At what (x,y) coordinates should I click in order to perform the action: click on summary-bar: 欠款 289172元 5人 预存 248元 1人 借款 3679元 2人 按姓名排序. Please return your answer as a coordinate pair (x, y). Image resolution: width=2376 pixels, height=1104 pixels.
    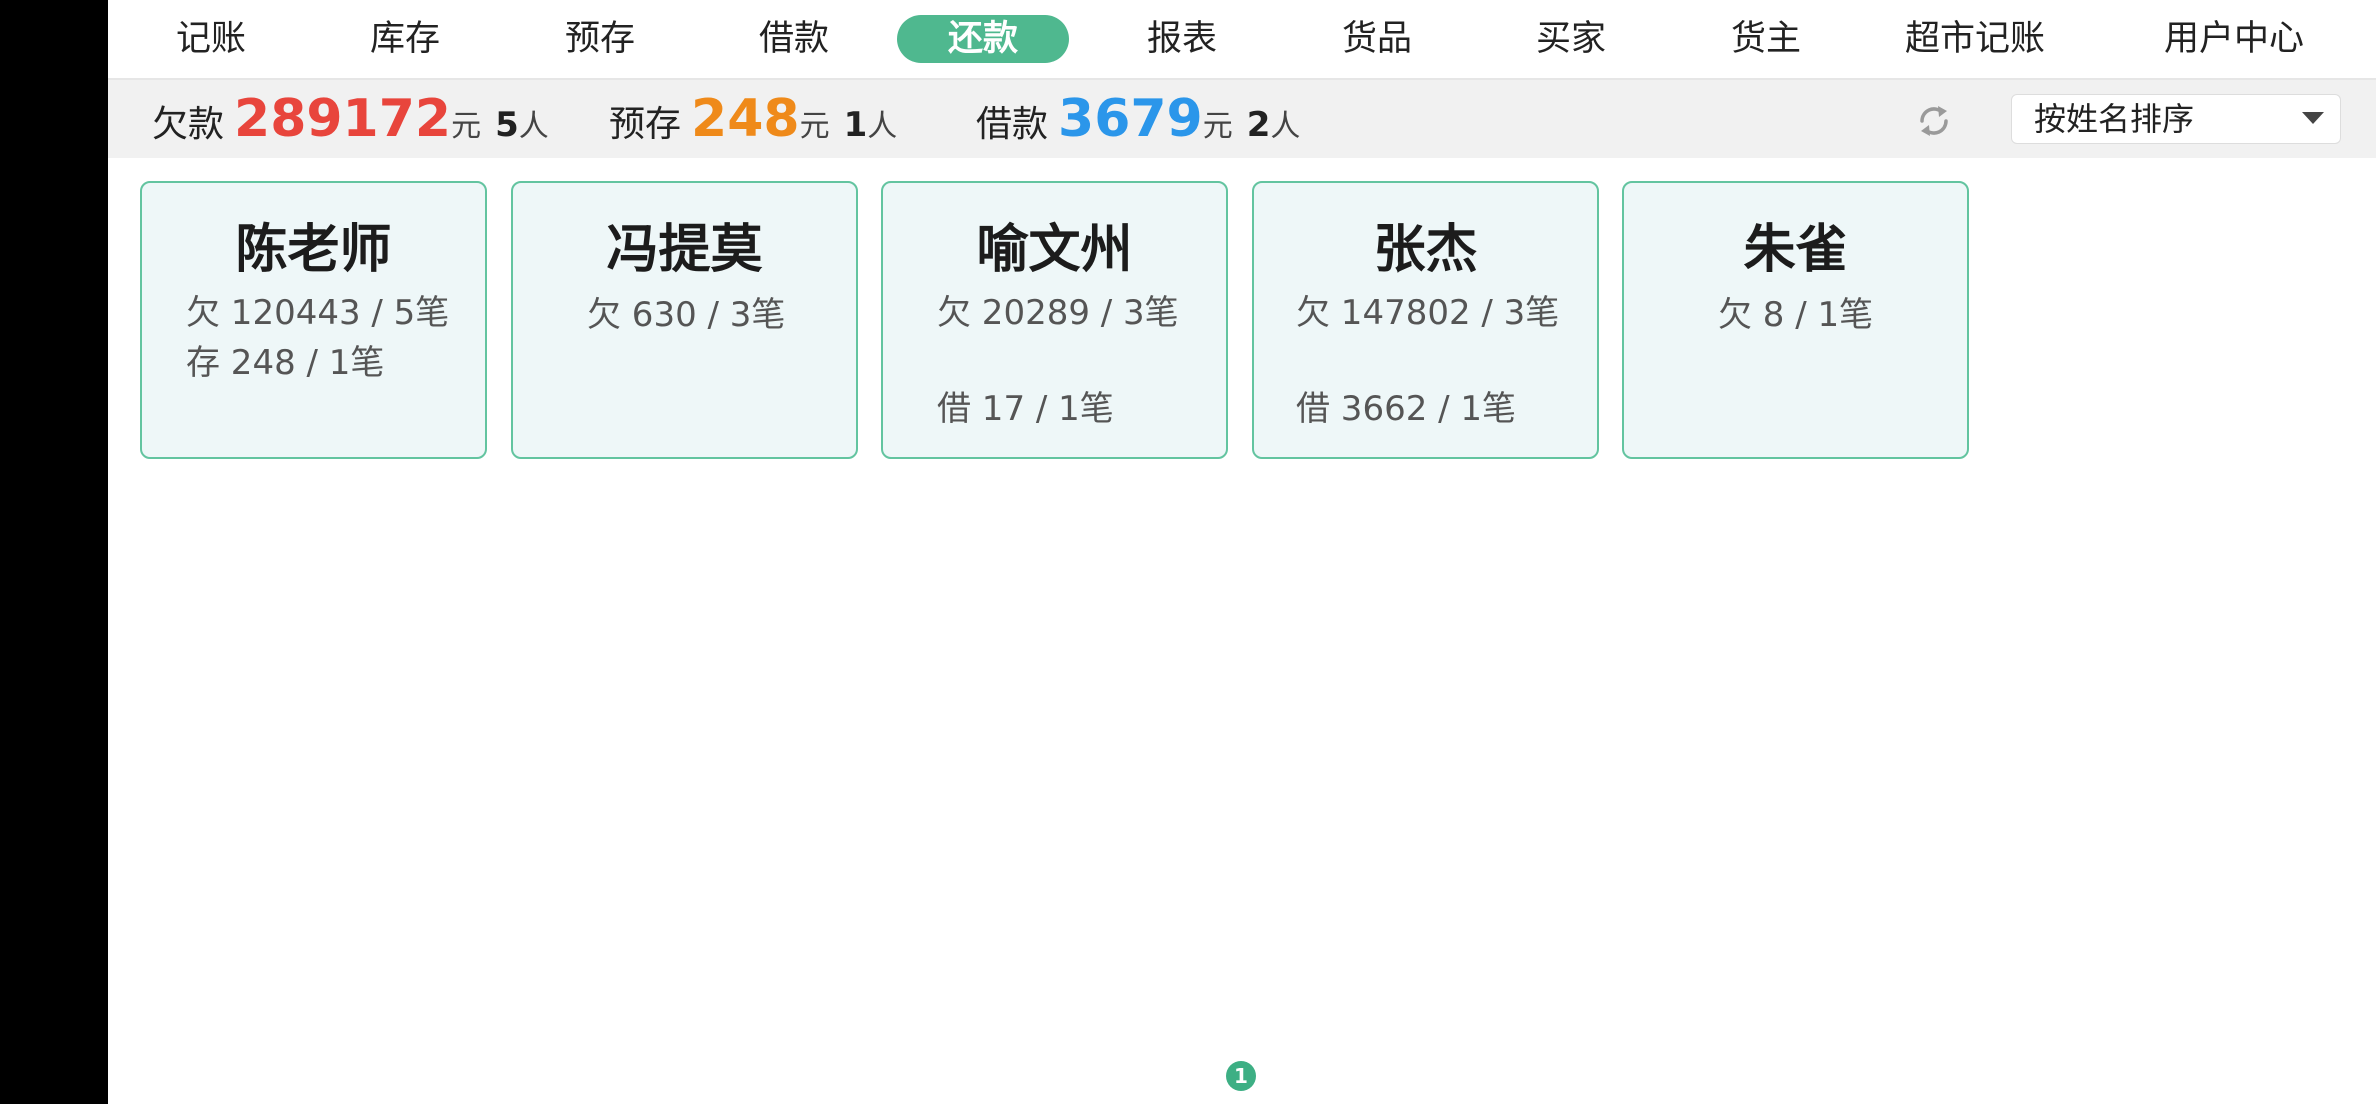
    Looking at the image, I should click on (1242, 119).